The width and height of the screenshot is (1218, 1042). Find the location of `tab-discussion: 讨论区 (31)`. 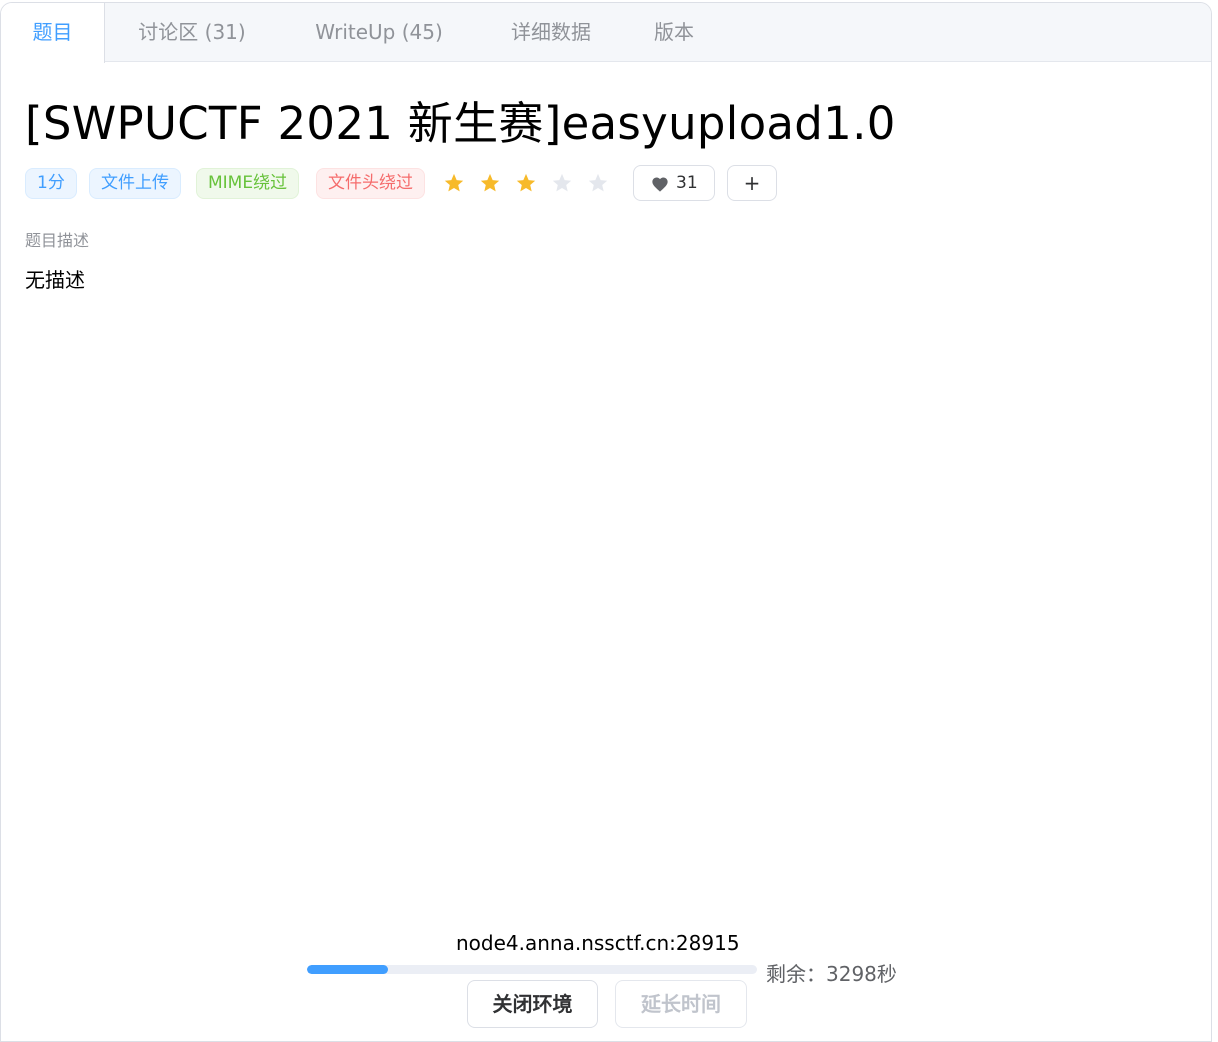

tab-discussion: 讨论区 (31) is located at coordinates (192, 32).